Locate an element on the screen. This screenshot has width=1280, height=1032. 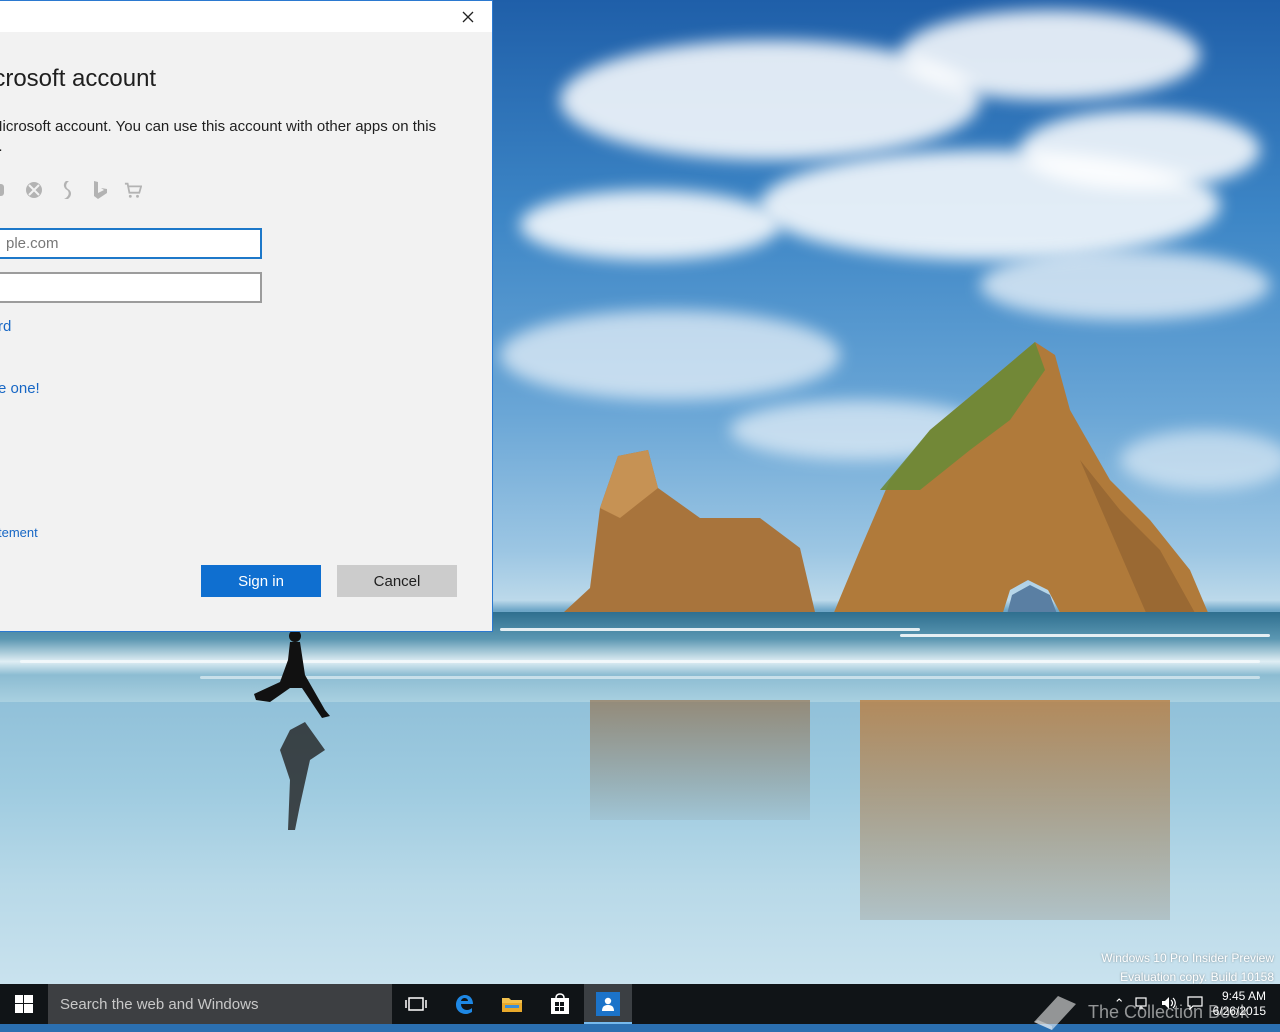
edge-button is located at coordinates (464, 1004).